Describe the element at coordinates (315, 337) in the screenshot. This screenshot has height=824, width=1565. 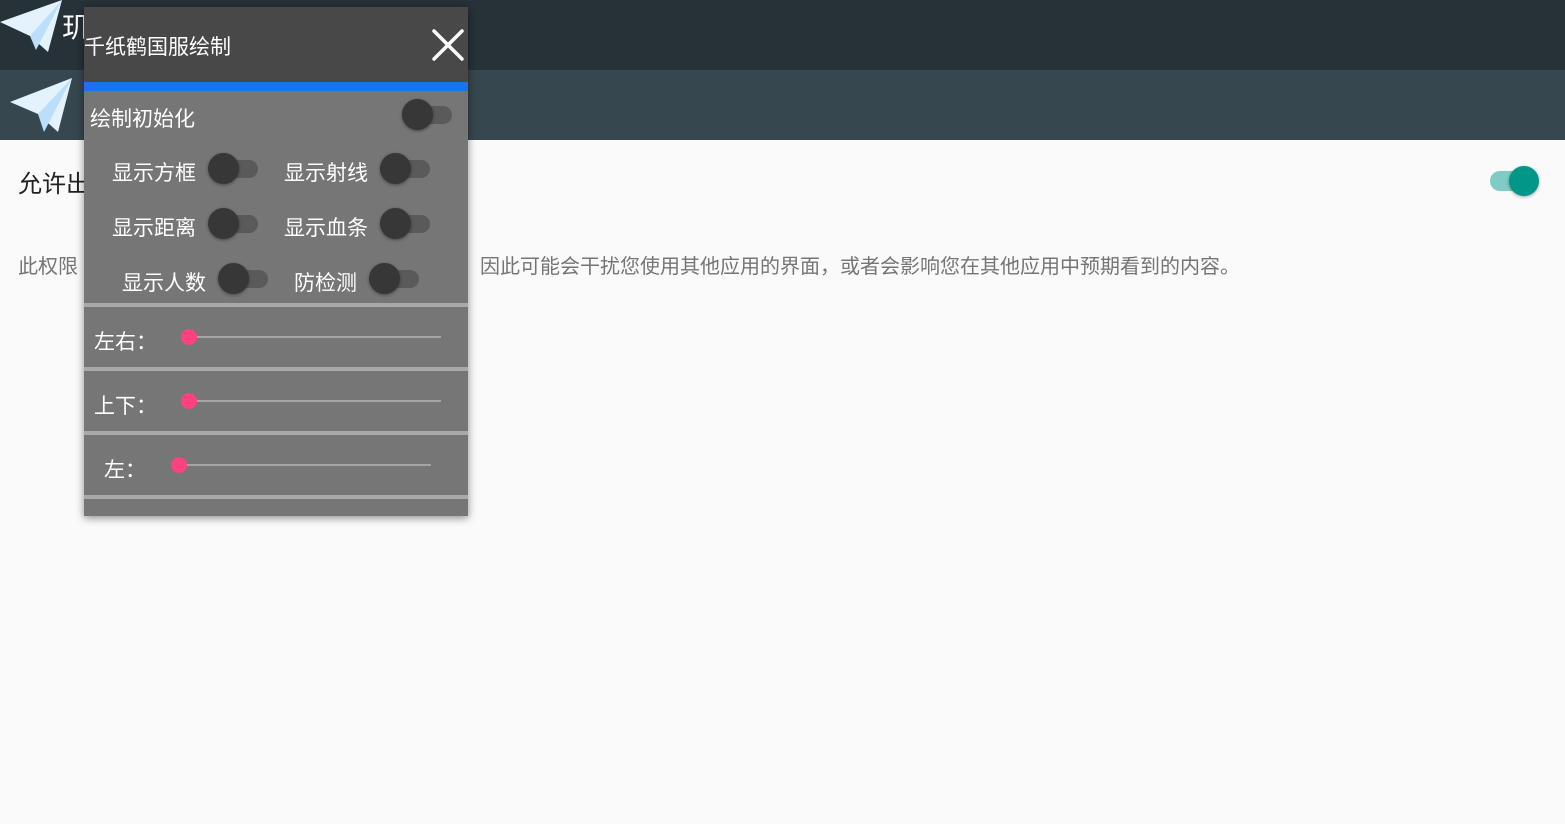
I see `horizontal-slider-track` at that location.